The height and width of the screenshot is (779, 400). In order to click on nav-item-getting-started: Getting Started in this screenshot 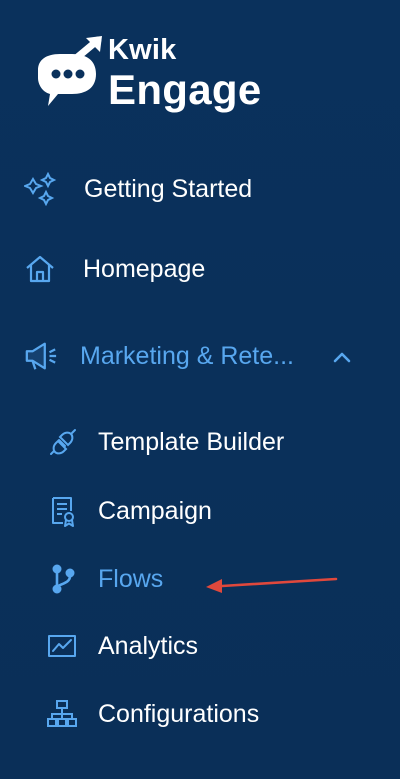, I will do `click(200, 189)`.